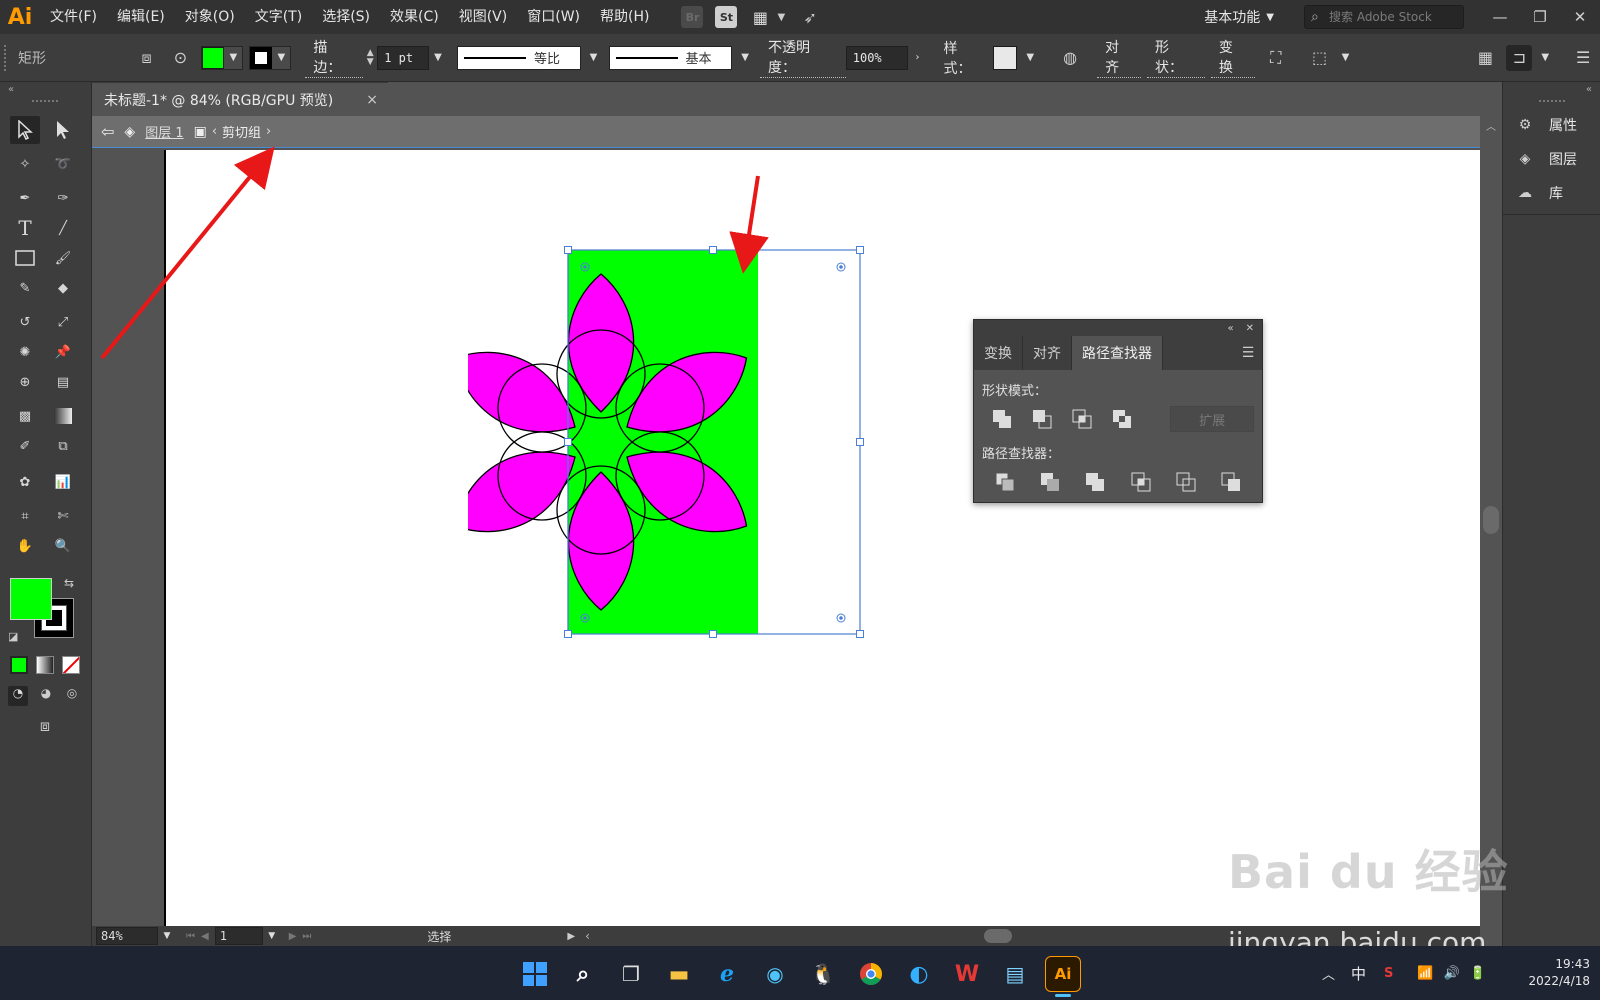 Image resolution: width=1600 pixels, height=1000 pixels. I want to click on system-tray: ︿ 中 S 📶 🔊 🔋, so click(1413, 973).